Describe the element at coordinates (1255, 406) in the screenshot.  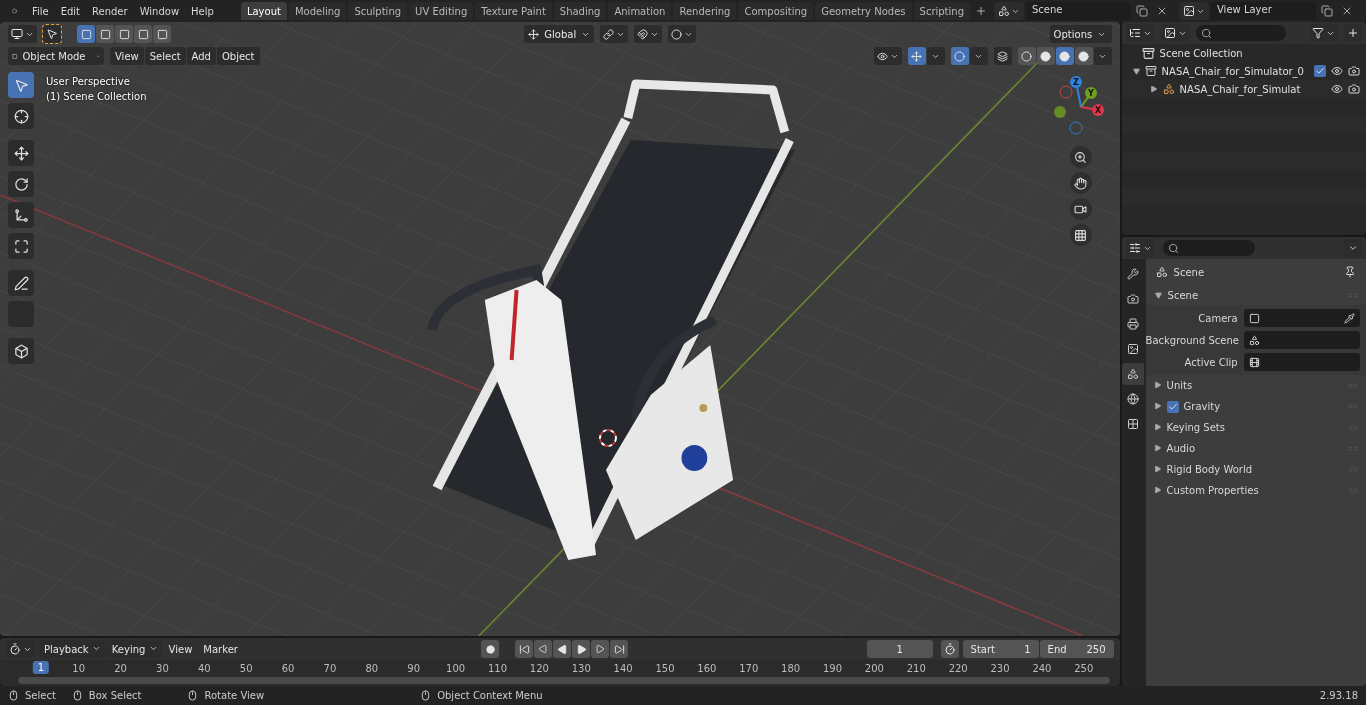
I see `panel-header: Gravity` at that location.